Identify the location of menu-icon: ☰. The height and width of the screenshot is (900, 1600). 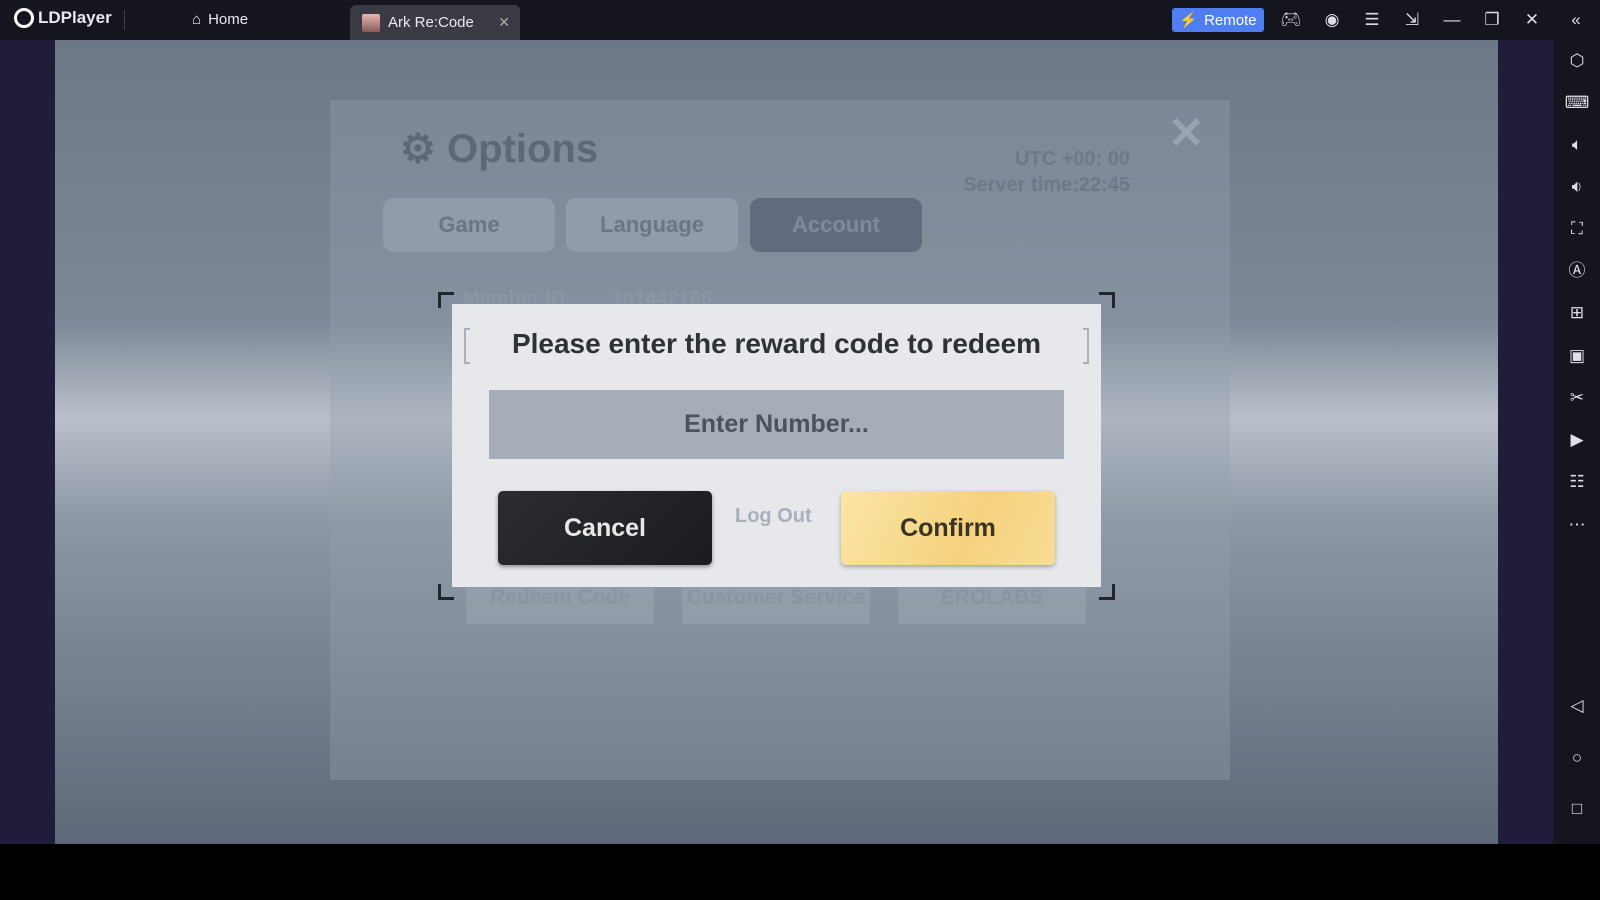
(1372, 20).